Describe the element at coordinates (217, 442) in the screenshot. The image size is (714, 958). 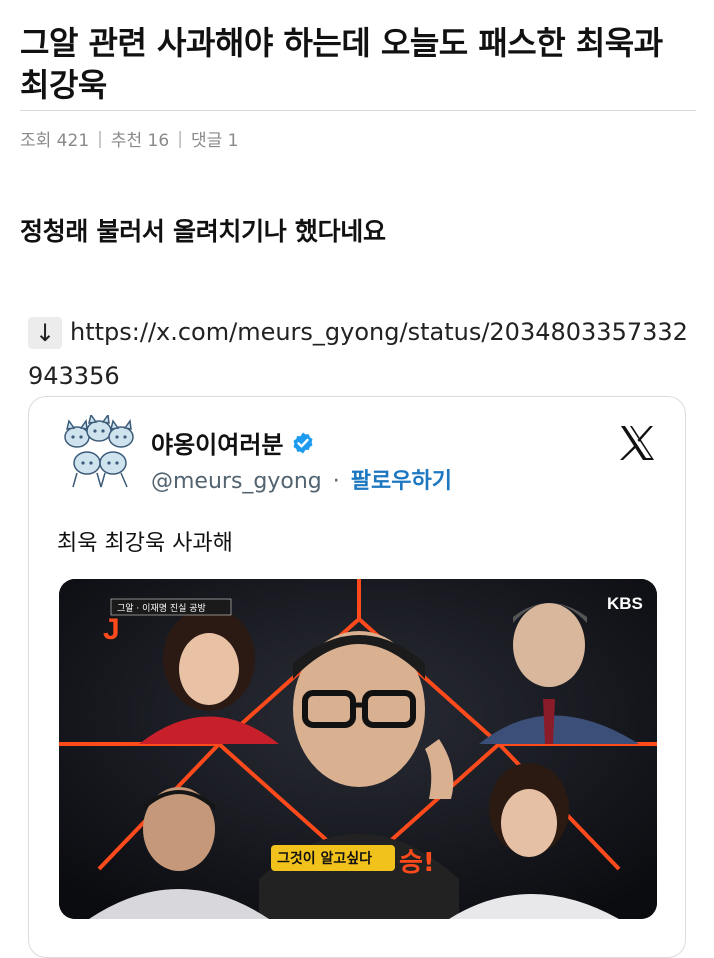
I see `author-display-name: 야옹이여러분` at that location.